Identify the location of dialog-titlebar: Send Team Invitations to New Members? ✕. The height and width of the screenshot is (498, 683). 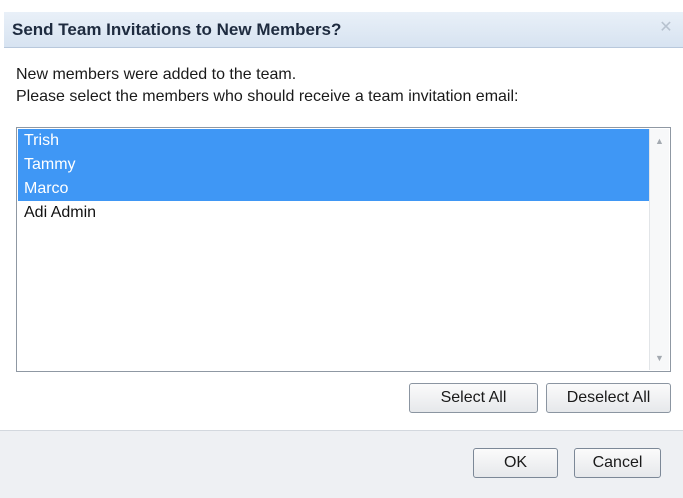
(343, 30).